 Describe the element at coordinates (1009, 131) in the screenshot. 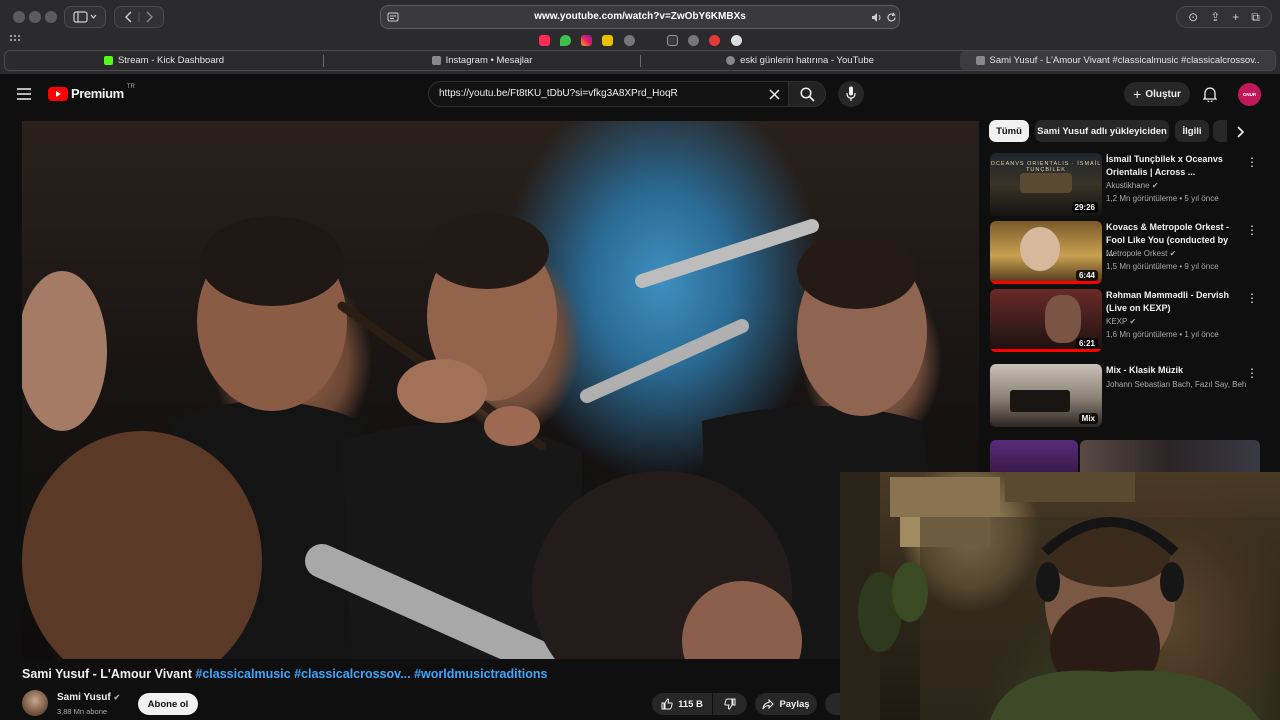

I see `chip-all: Tümü` at that location.